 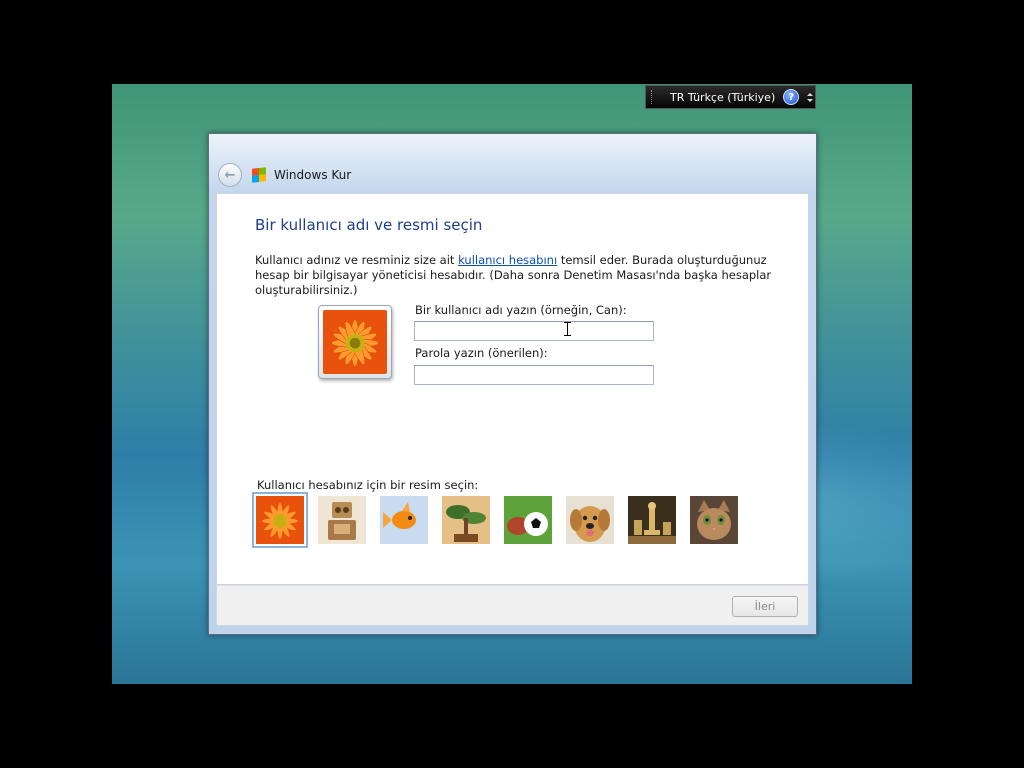 I want to click on chess-thumbnail, so click(x=652, y=520).